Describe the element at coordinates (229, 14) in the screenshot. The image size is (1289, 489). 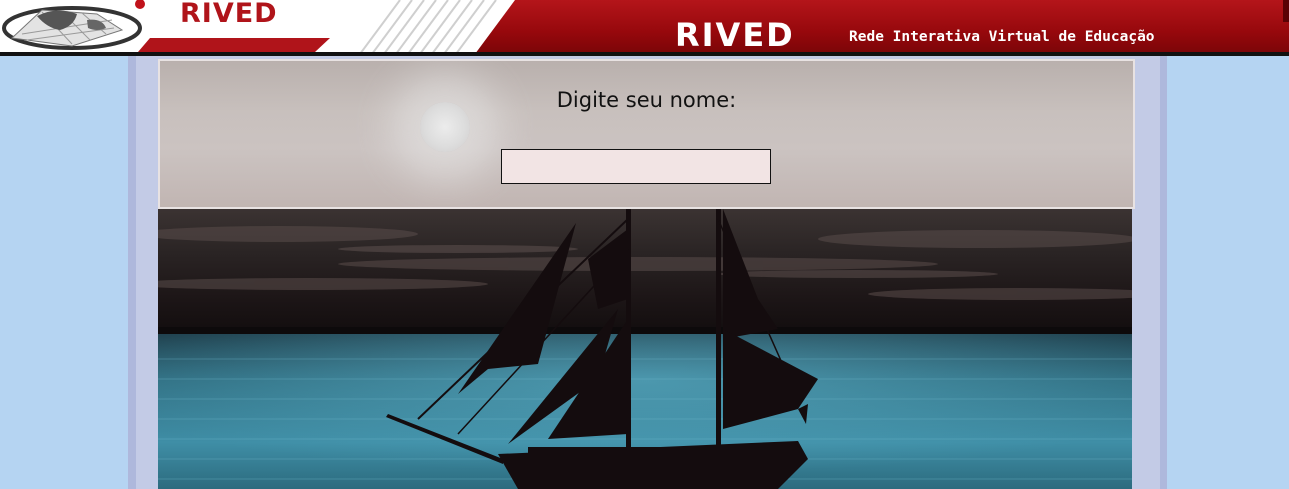
I see `brand-logo-small: RIVED` at that location.